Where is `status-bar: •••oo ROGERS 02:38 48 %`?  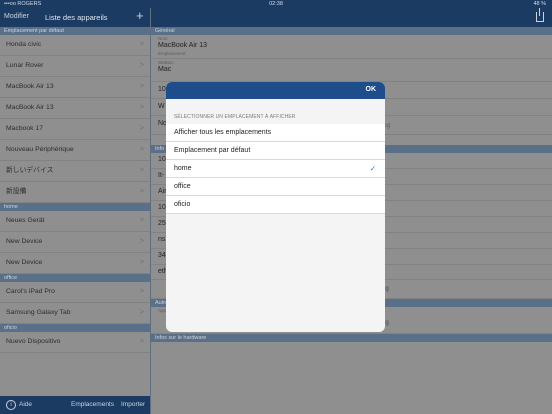
status-bar: •••oo ROGERS 02:38 48 % is located at coordinates (276, 4).